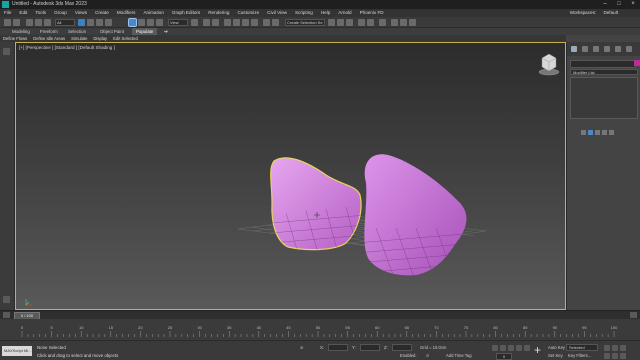  I want to click on orbit-icon, so click(623, 356).